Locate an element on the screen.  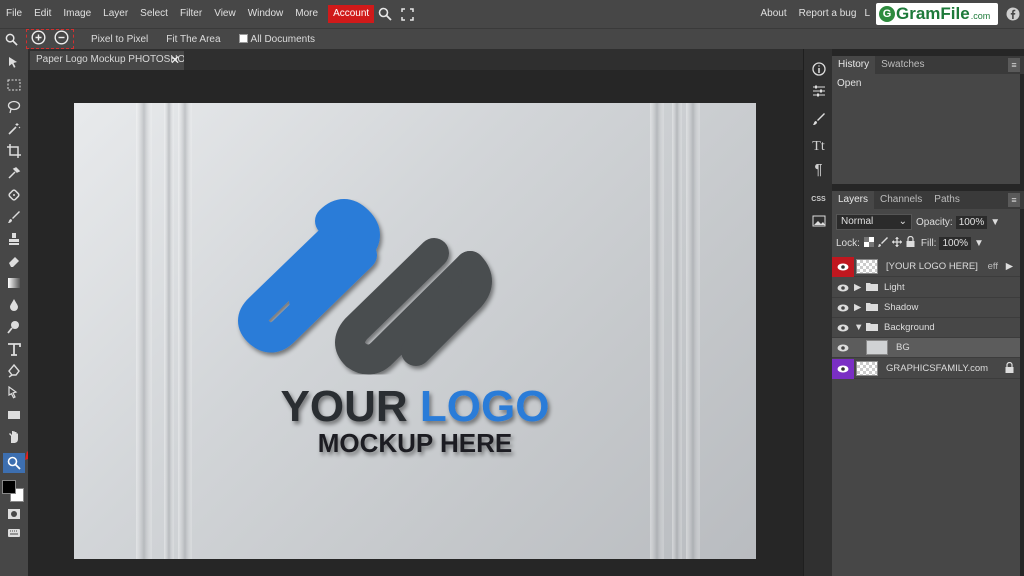
eyedropper-icon is located at coordinates (14, 173).